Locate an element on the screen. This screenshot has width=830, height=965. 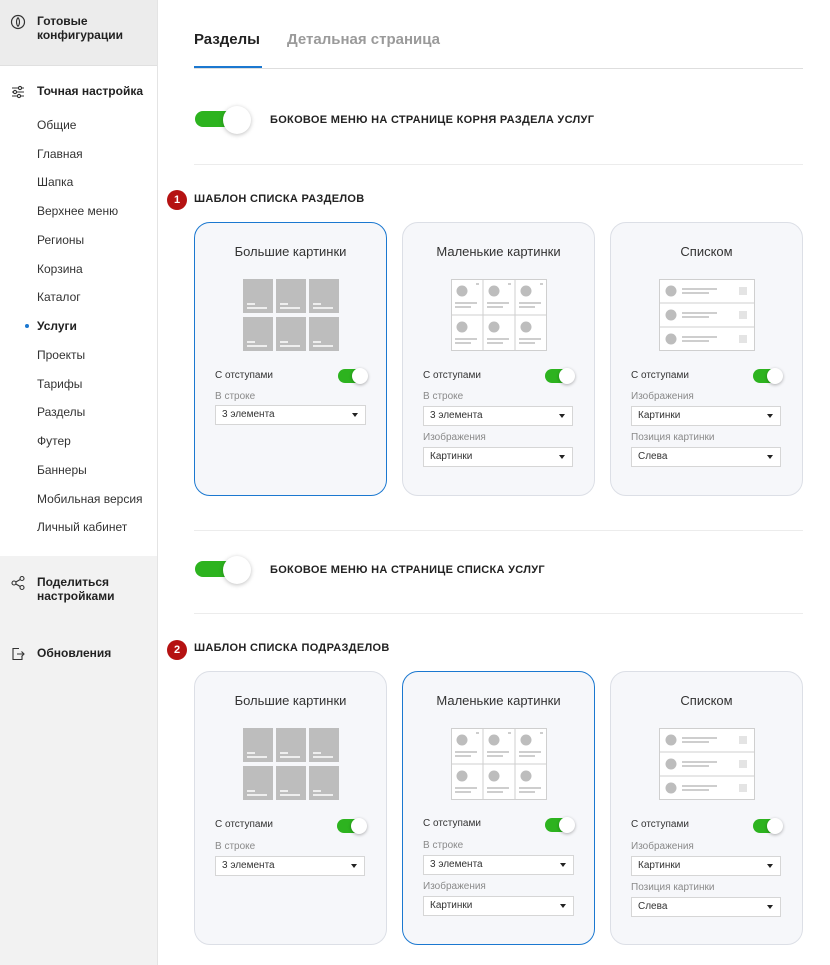
sidebar-item-projects: Проекты is located at coordinates (61, 355).